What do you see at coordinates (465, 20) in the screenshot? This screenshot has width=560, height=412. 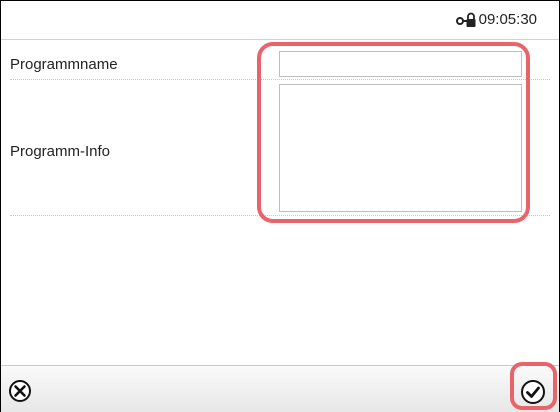 I see `padlock-key-icon` at bounding box center [465, 20].